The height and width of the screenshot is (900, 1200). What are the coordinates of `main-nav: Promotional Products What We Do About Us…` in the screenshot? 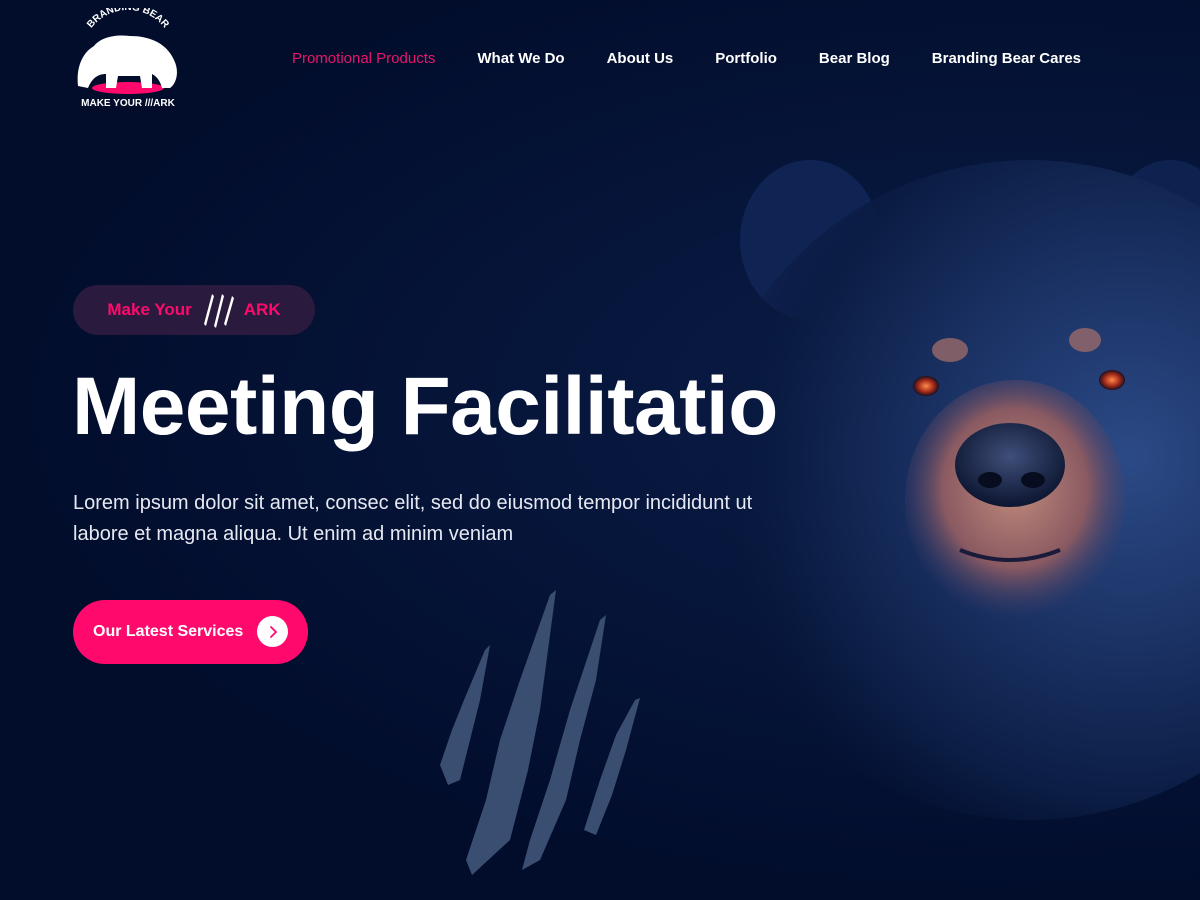 It's located at (686, 58).